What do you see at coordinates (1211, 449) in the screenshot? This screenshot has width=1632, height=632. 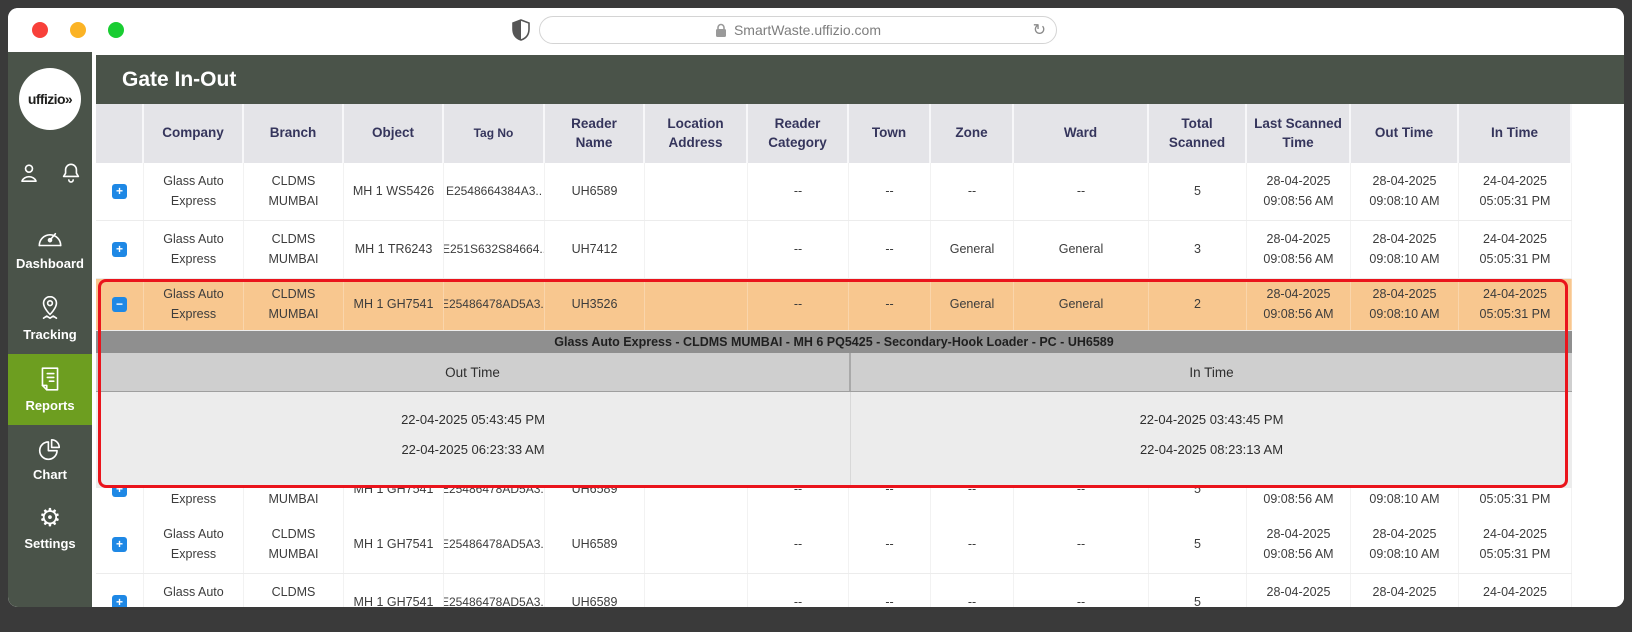 I see `in-time-value: 22-04-2025 08:23:13 AM` at bounding box center [1211, 449].